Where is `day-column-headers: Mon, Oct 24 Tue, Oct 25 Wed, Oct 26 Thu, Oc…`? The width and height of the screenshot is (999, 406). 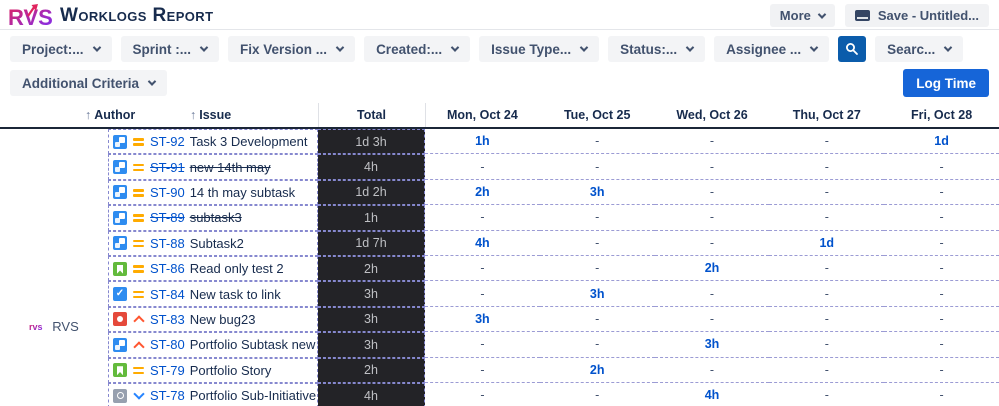 day-column-headers: Mon, Oct 24 Tue, Oct 25 Wed, Oct 26 Thu, Oc… is located at coordinates (712, 115).